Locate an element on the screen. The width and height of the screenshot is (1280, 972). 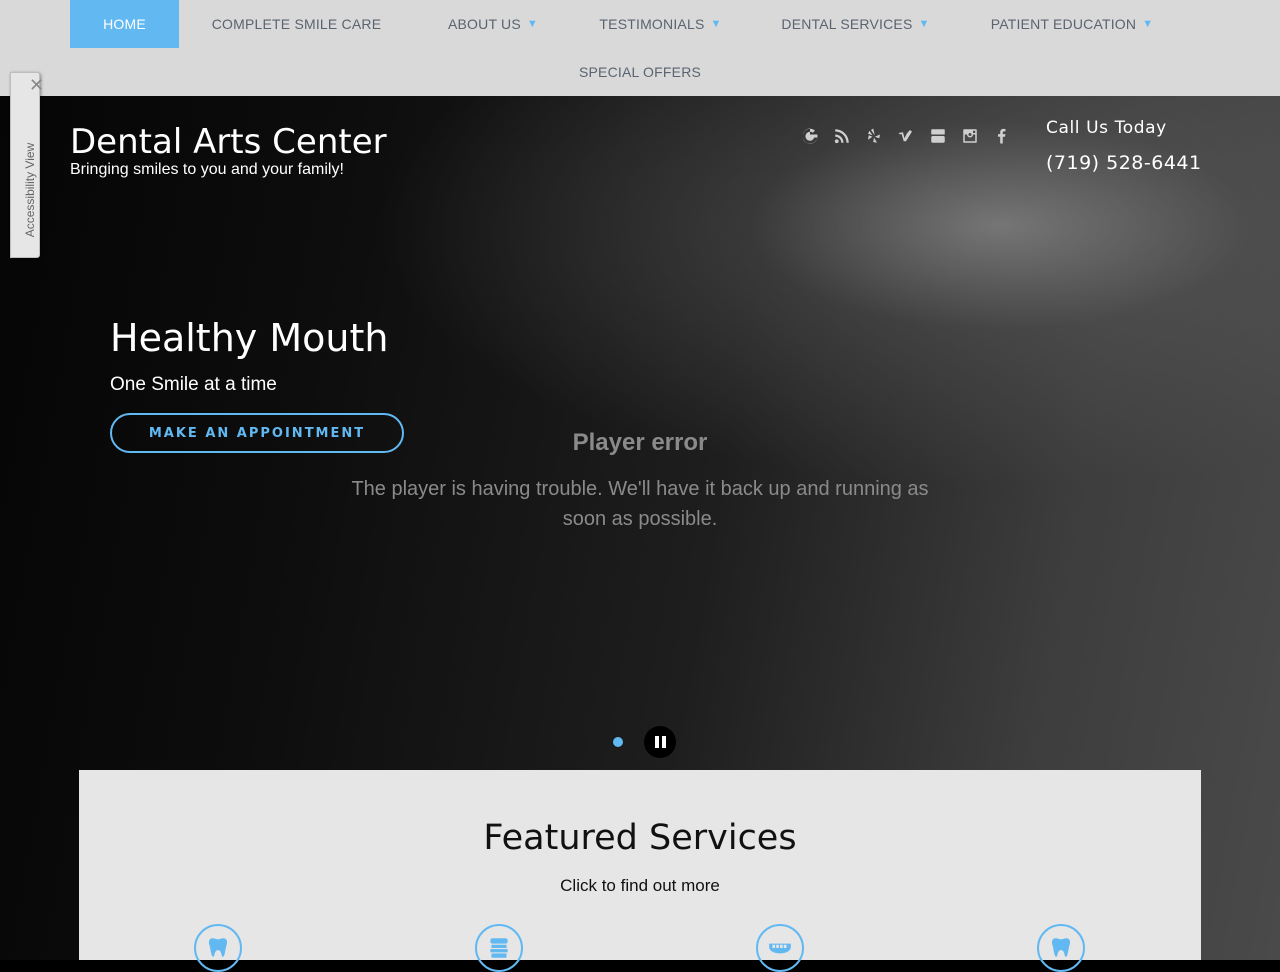
slide-subtitle: One Smile at a time is located at coordinates (193, 384).